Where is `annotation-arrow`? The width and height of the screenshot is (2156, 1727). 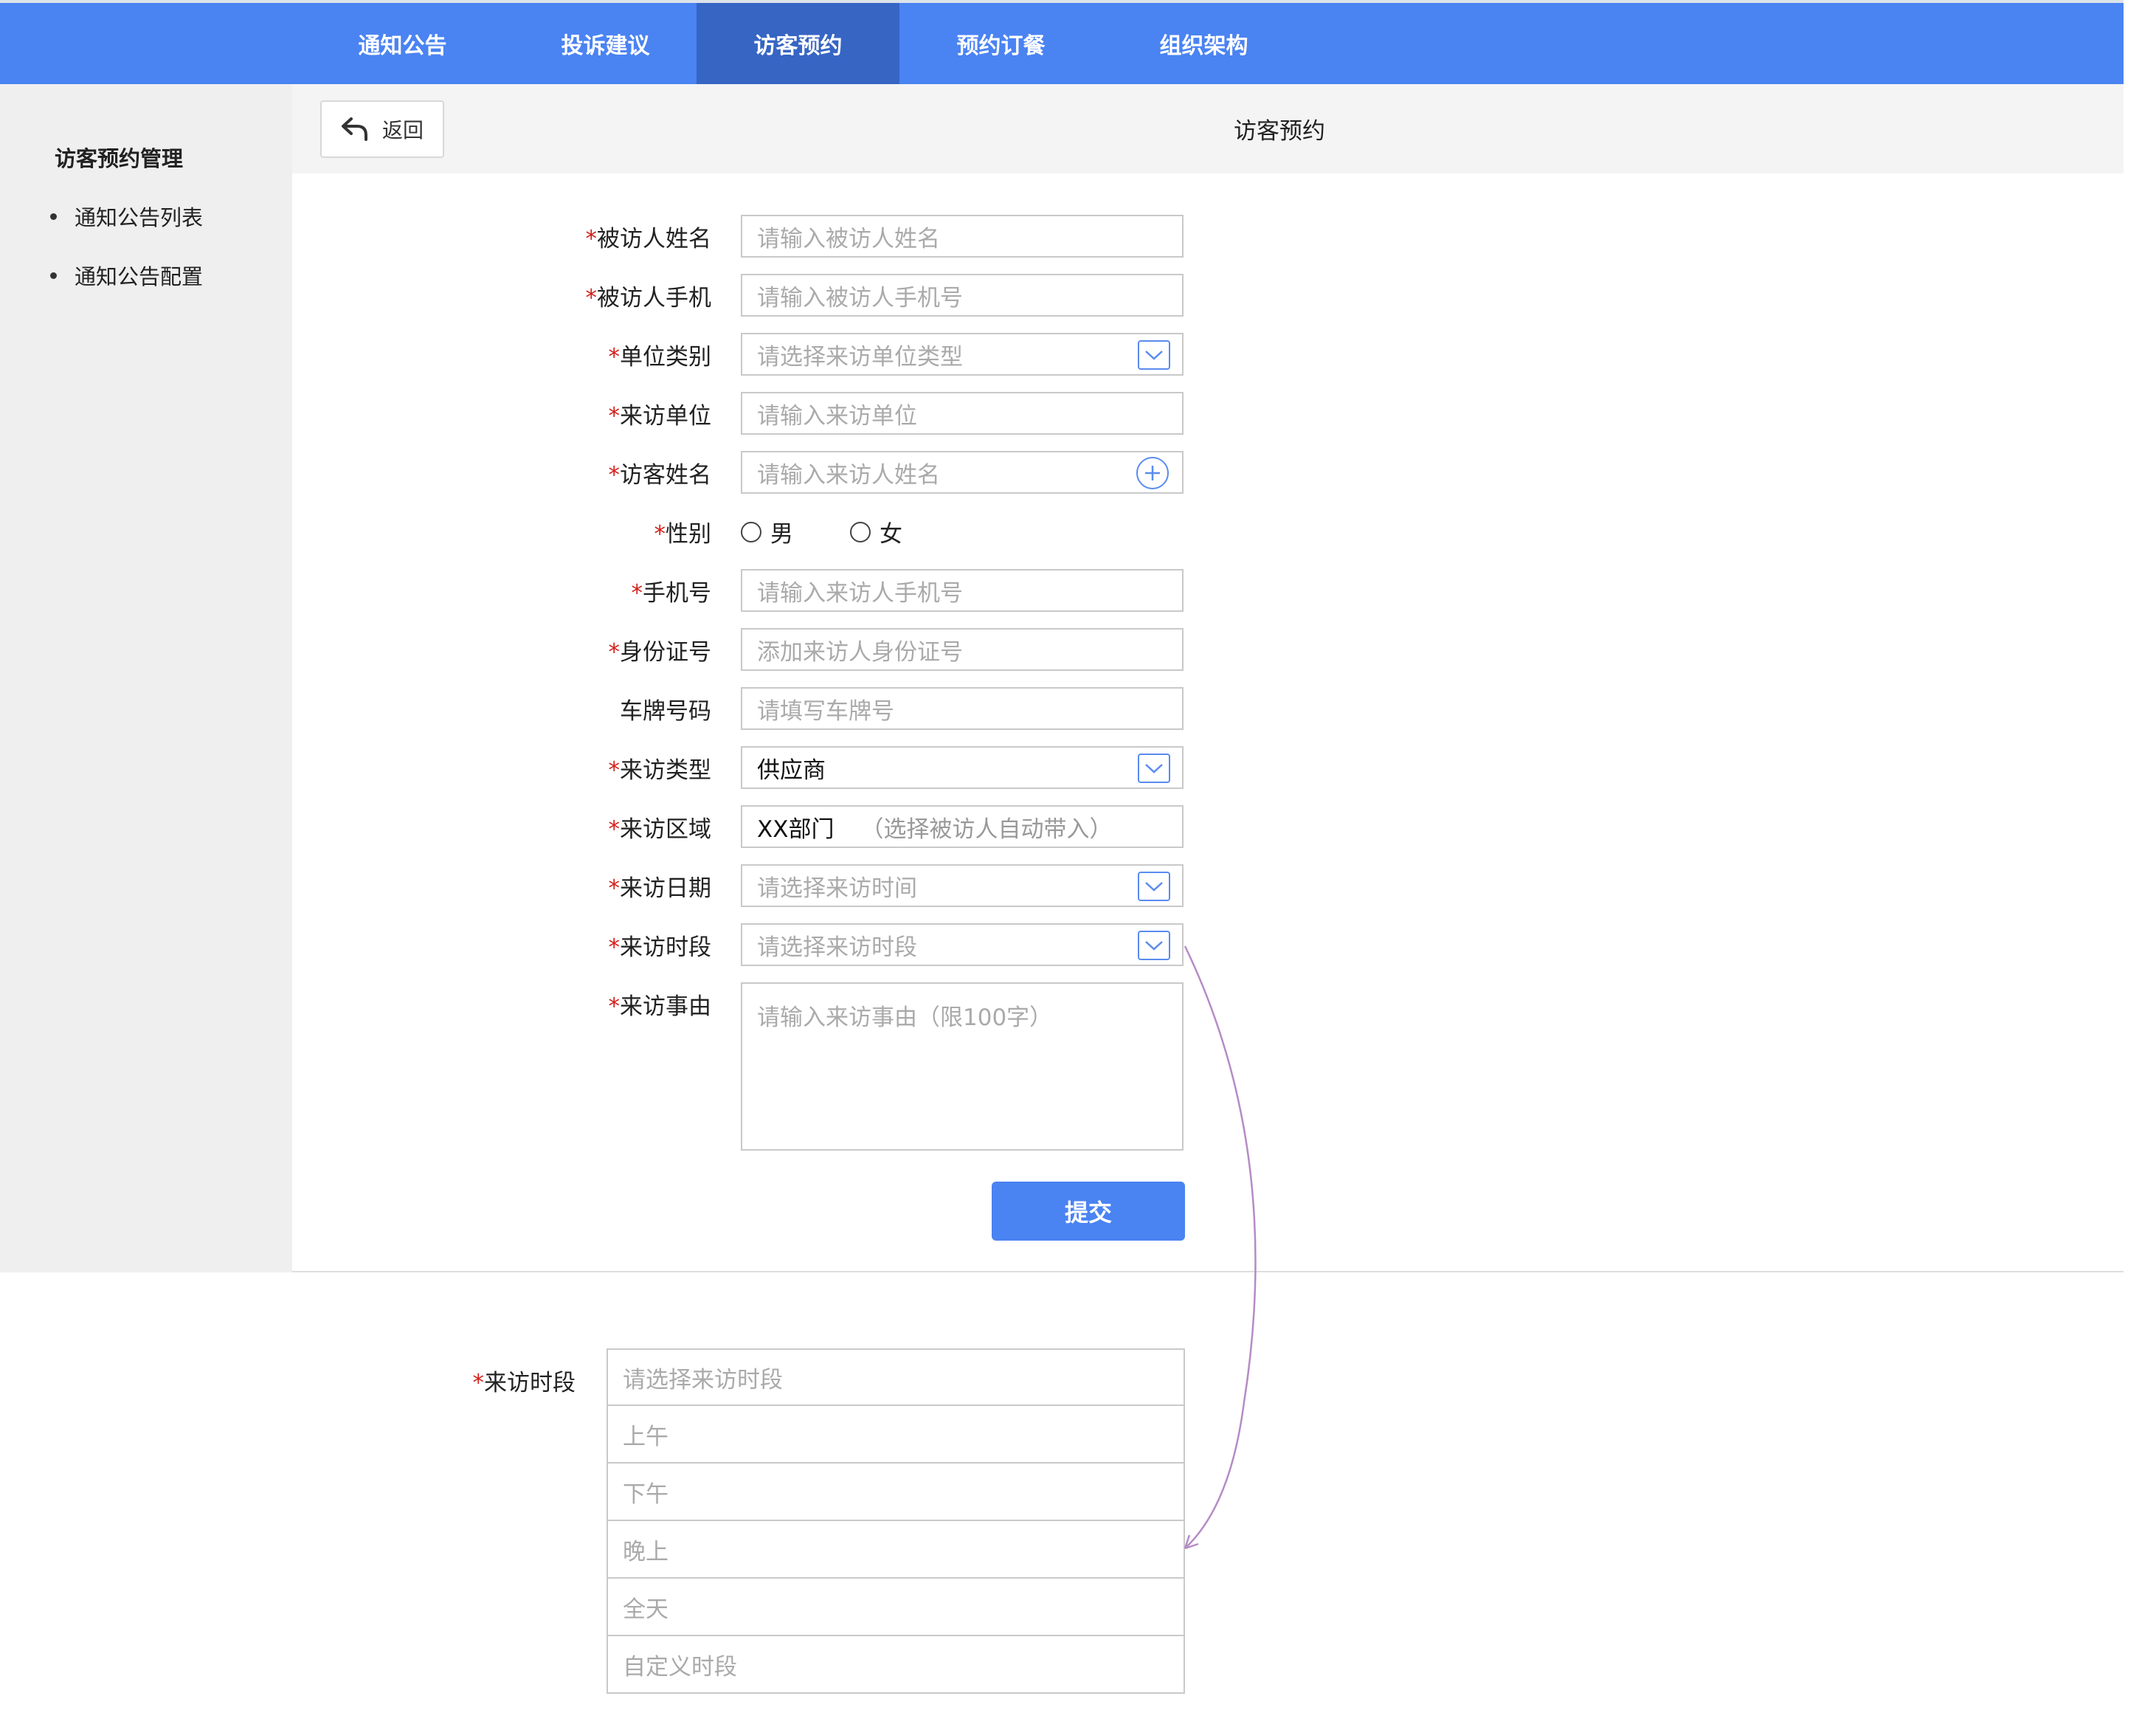 annotation-arrow is located at coordinates (1220, 1247).